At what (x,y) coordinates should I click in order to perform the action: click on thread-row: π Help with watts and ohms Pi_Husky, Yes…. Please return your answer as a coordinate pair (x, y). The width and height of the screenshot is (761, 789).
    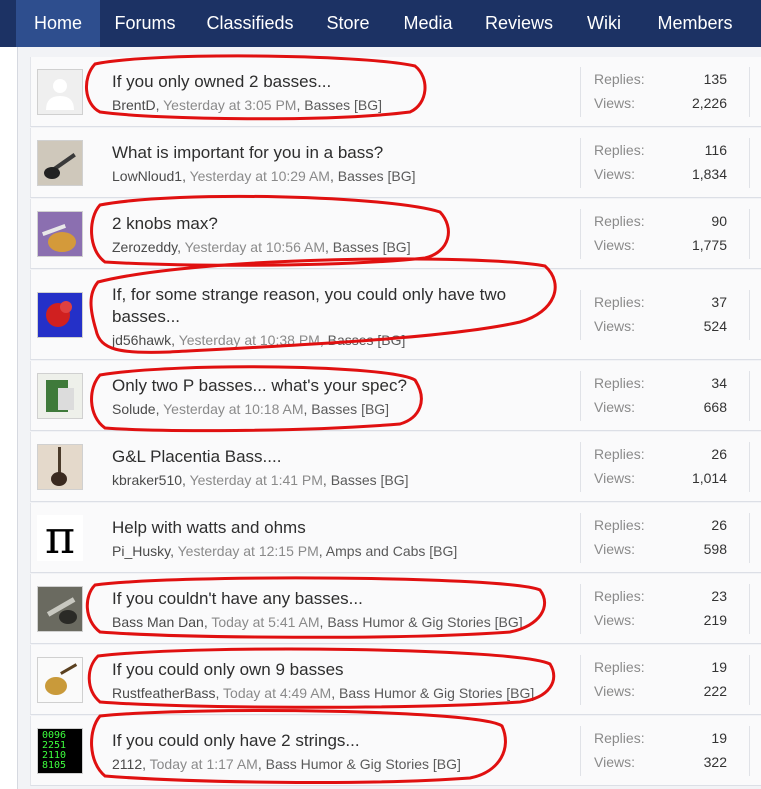
    Looking at the image, I should click on (395, 538).